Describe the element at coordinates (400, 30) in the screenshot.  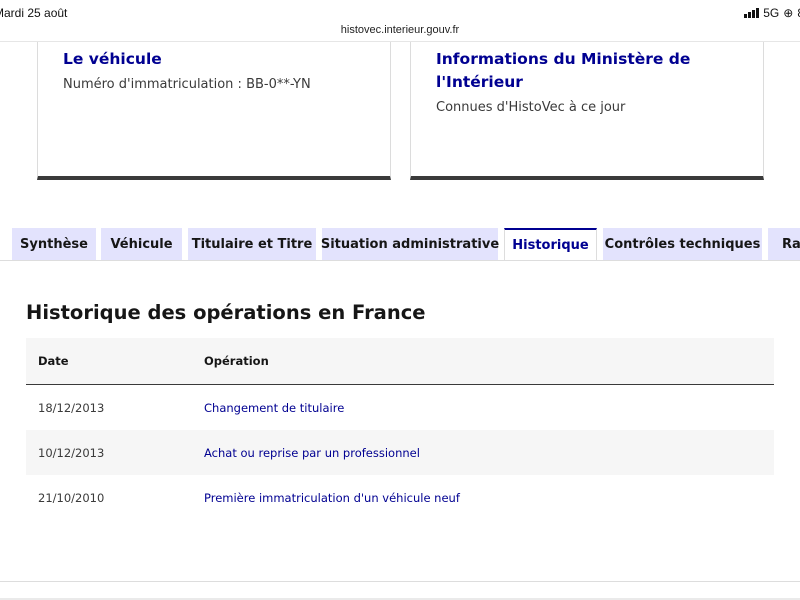
I see `address-bar: histovec.interieur.gouv.fr` at that location.